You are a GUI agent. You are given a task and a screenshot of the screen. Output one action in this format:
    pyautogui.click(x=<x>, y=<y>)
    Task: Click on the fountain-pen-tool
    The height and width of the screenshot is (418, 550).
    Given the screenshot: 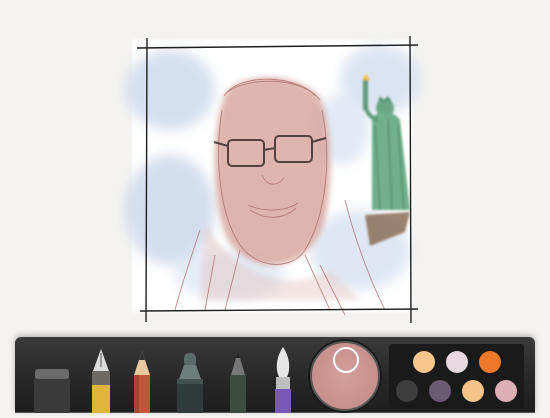 What is the action you would take?
    pyautogui.click(x=101, y=380)
    